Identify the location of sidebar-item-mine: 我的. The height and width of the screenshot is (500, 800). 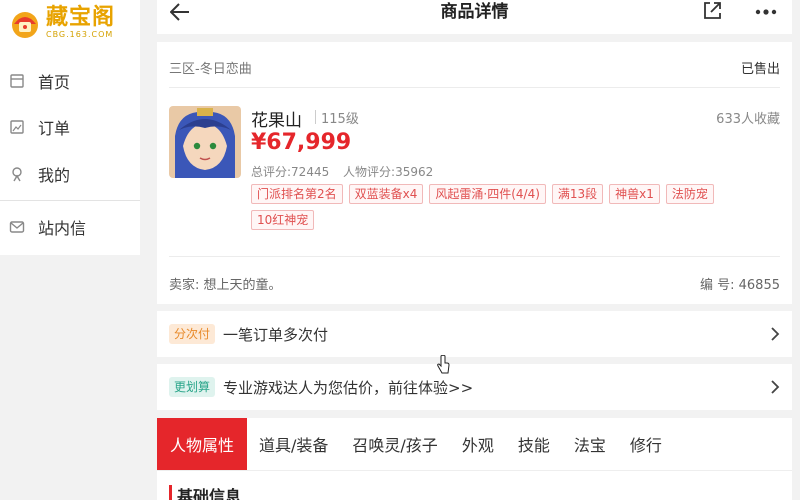
(70, 174).